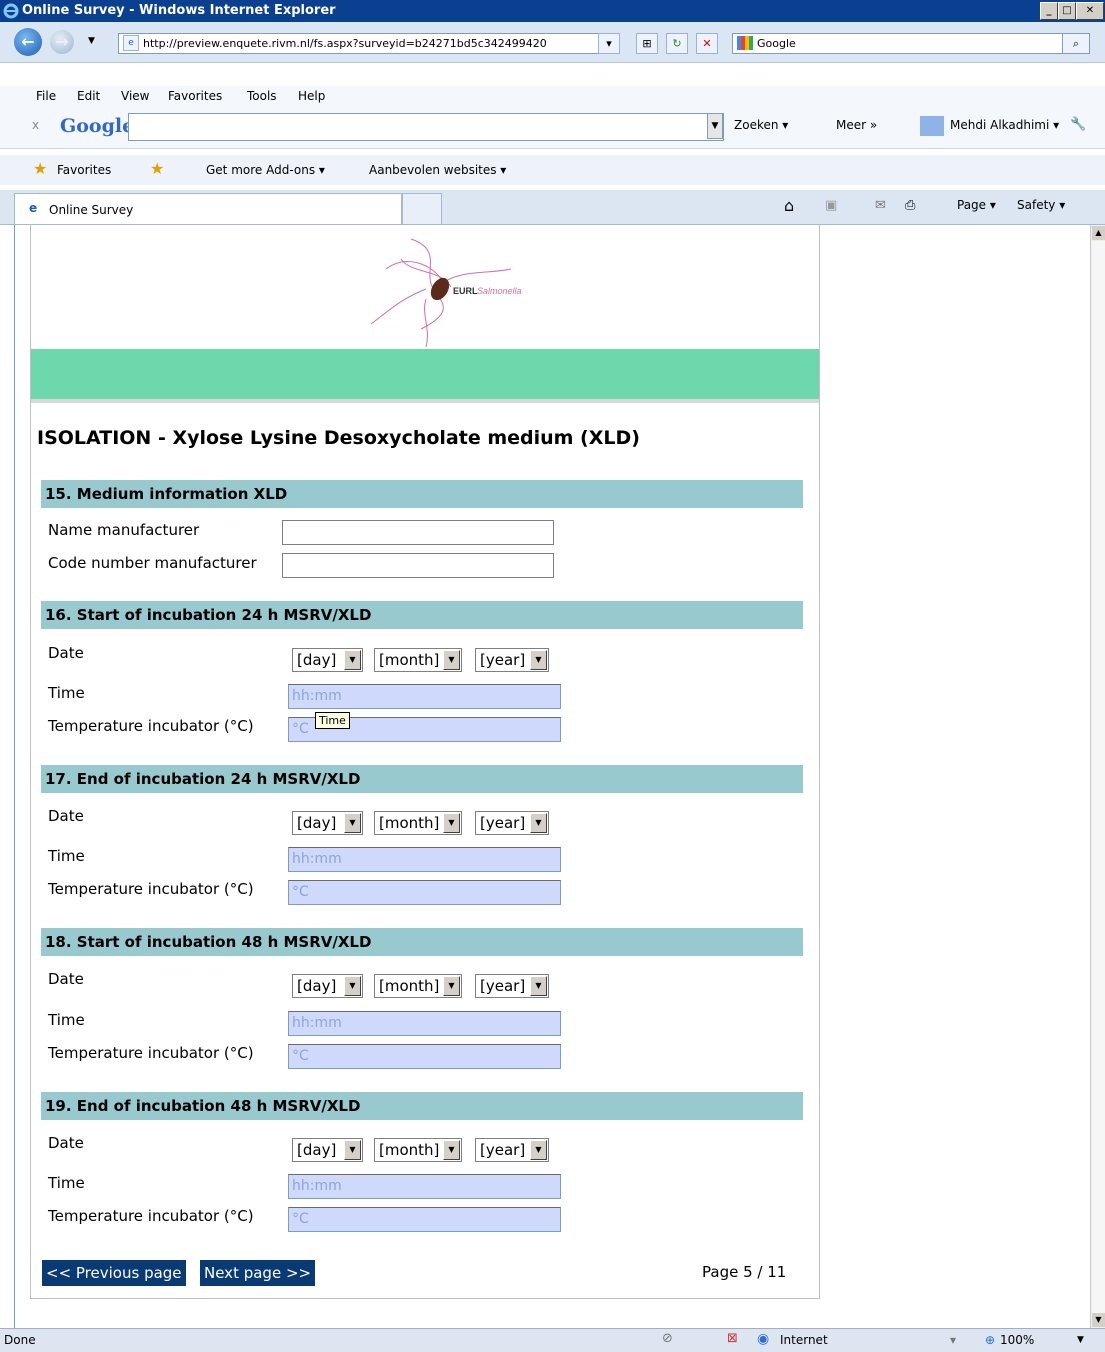  I want to click on user-menu: Mehdi Alkadhimi ▾, so click(1004, 125).